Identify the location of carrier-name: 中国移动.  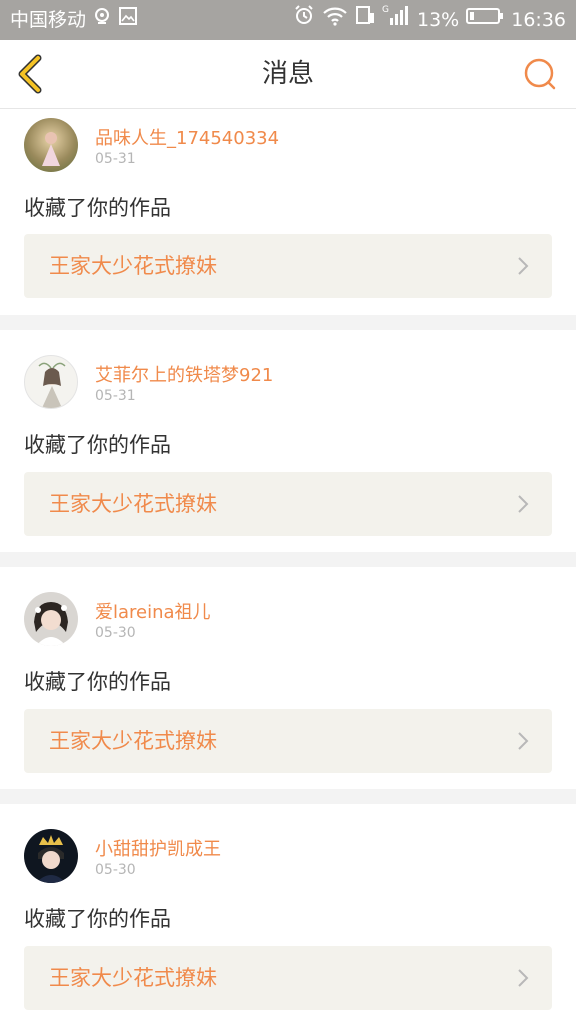
(48, 20).